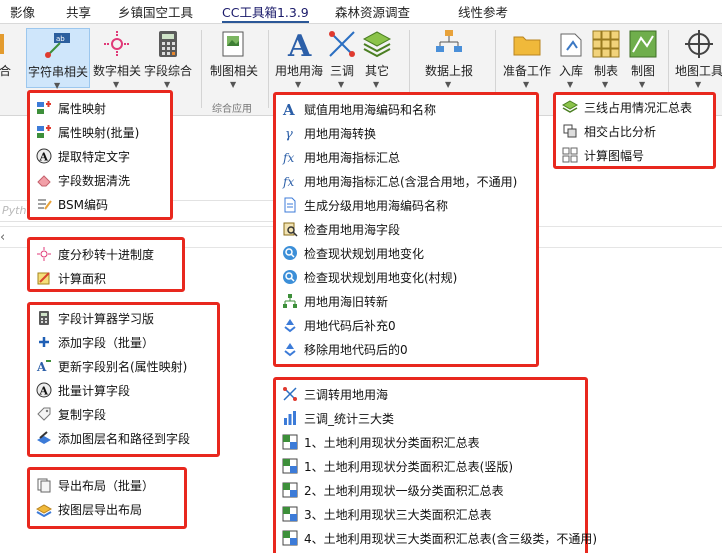 The image size is (722, 553). What do you see at coordinates (288, 182) in the screenshot?
I see `svg-text: fx` at bounding box center [288, 182].